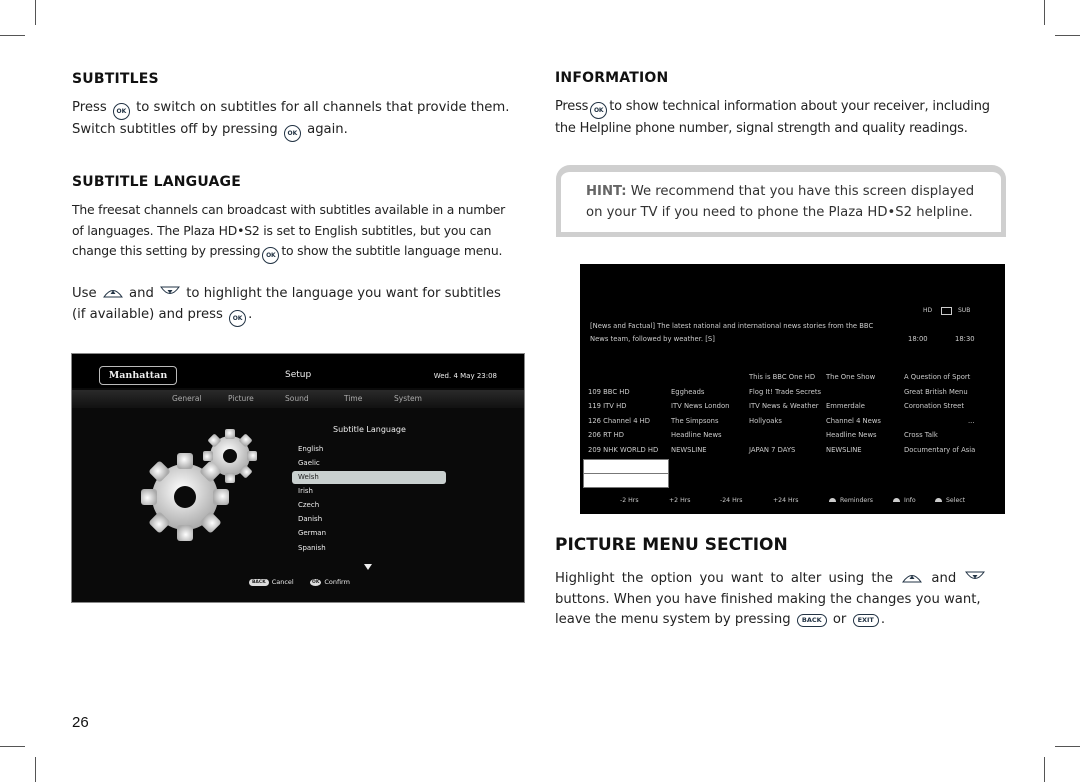 Image resolution: width=1080 pixels, height=782 pixels. Describe the element at coordinates (950, 500) in the screenshot. I see `footer-action: Select` at that location.